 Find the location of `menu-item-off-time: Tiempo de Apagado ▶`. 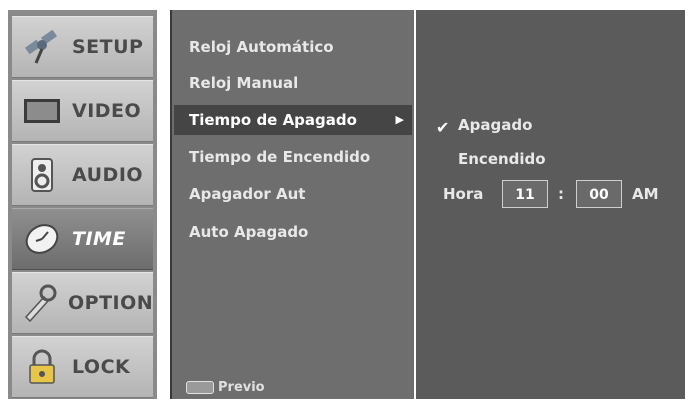

menu-item-off-time: Tiempo de Apagado ▶ is located at coordinates (293, 120).